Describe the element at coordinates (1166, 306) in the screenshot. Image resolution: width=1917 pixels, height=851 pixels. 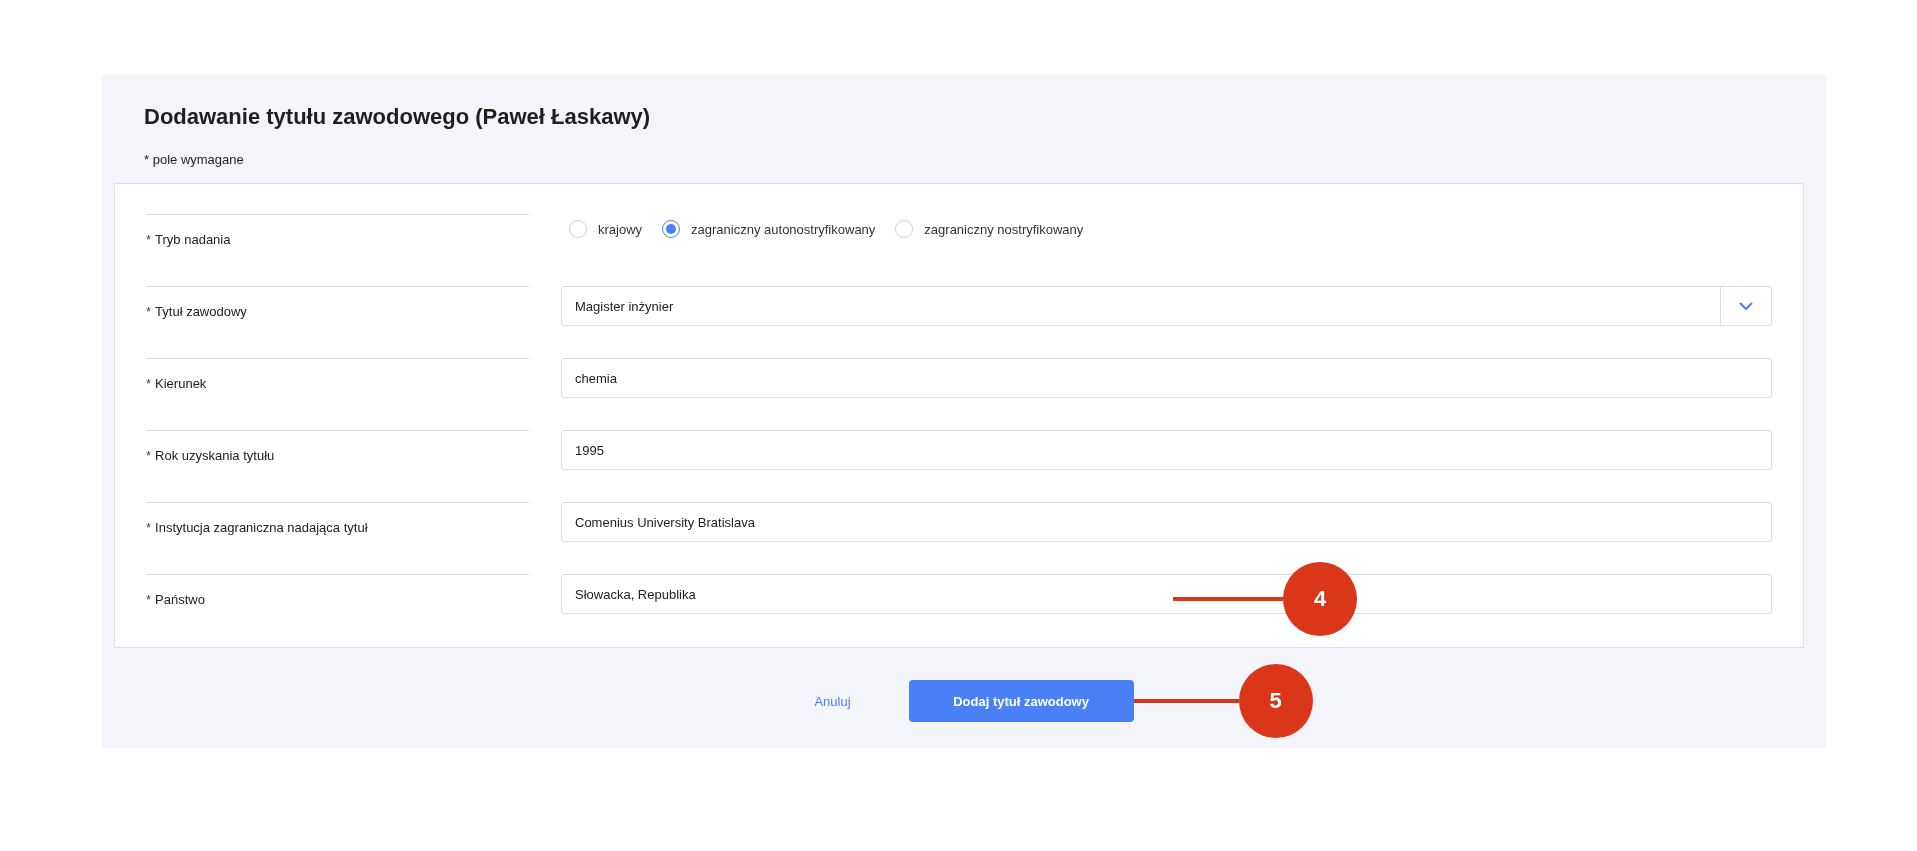
I see `title-select: Magister inżynier` at that location.